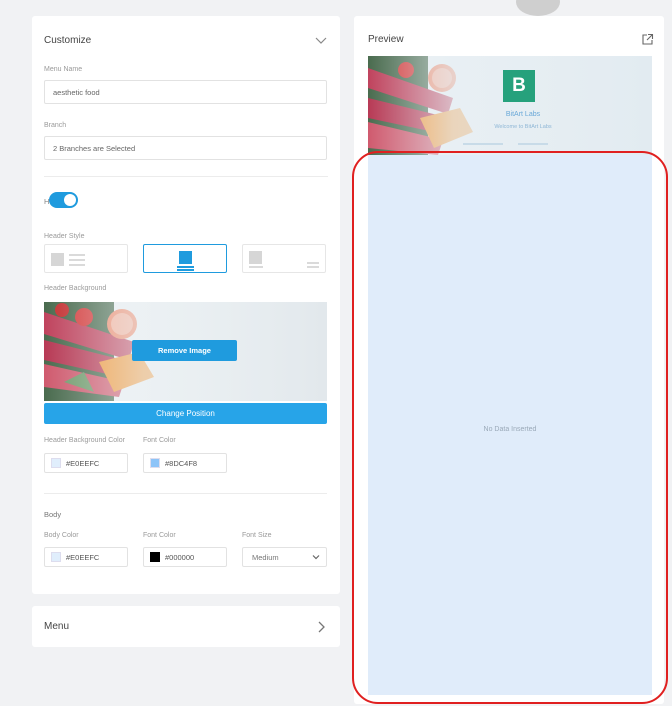 This screenshot has height=706, width=672. I want to click on brand-logo: B, so click(519, 86).